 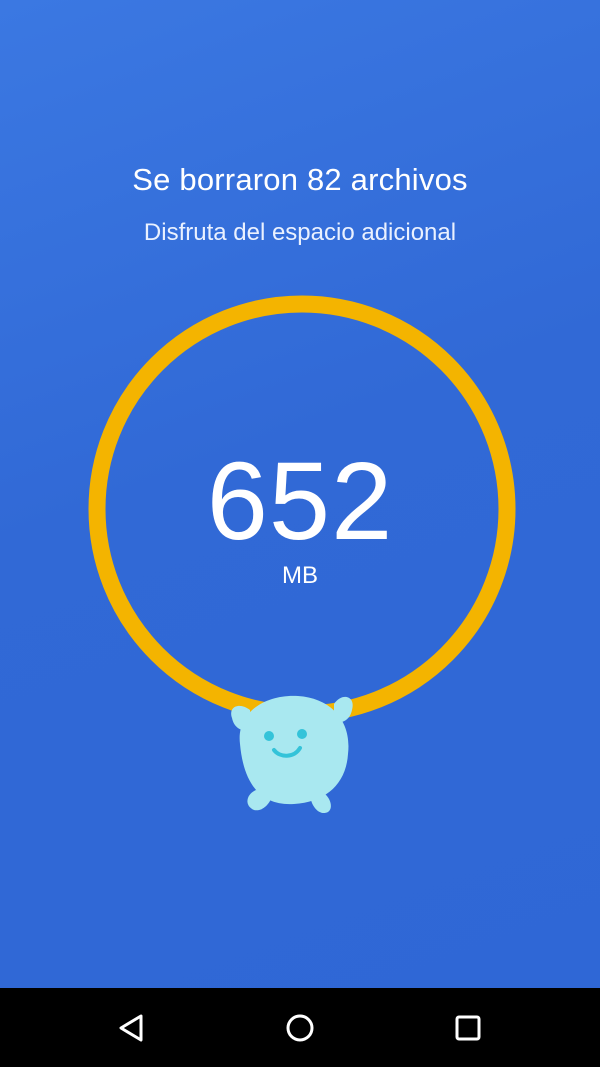 I want to click on result-subtitle: Disfruta del espacio adicional, so click(x=300, y=232).